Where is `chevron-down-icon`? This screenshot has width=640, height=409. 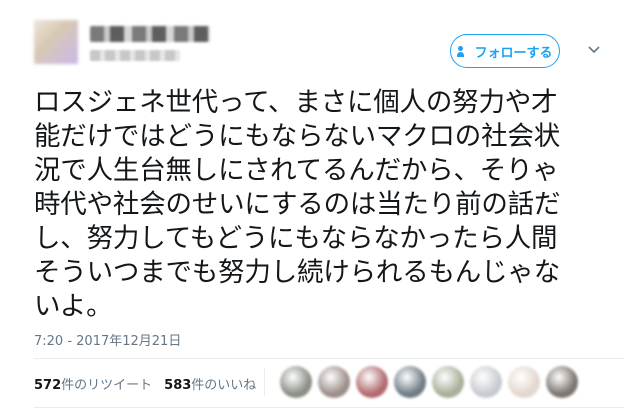
chevron-down-icon is located at coordinates (594, 50).